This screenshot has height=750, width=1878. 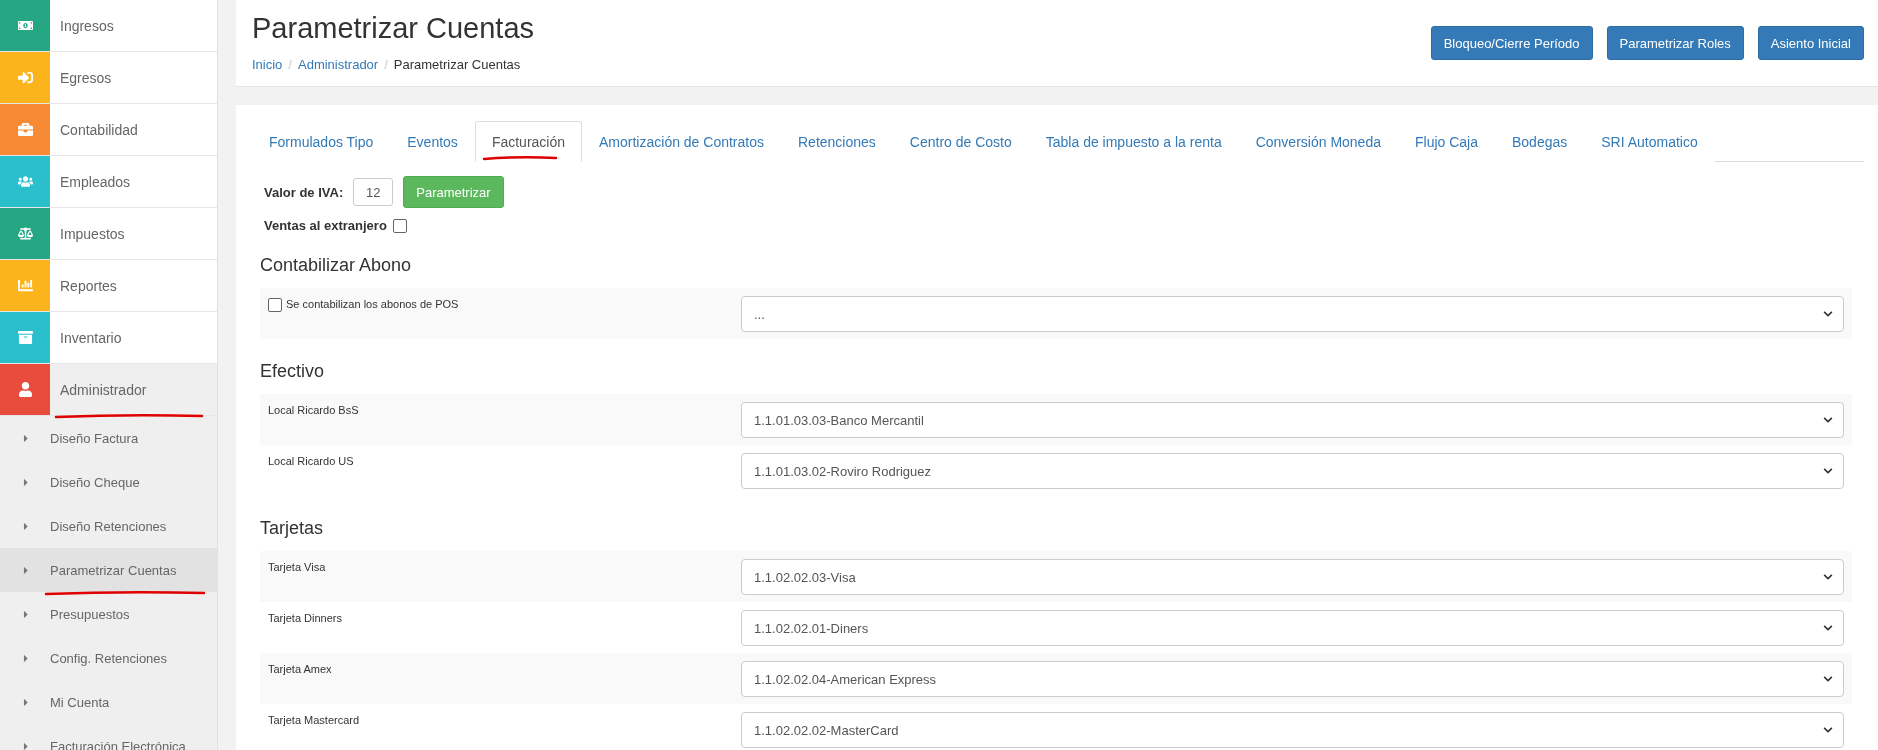 What do you see at coordinates (311, 461) in the screenshot?
I see `row-label: Local Ricardo US` at bounding box center [311, 461].